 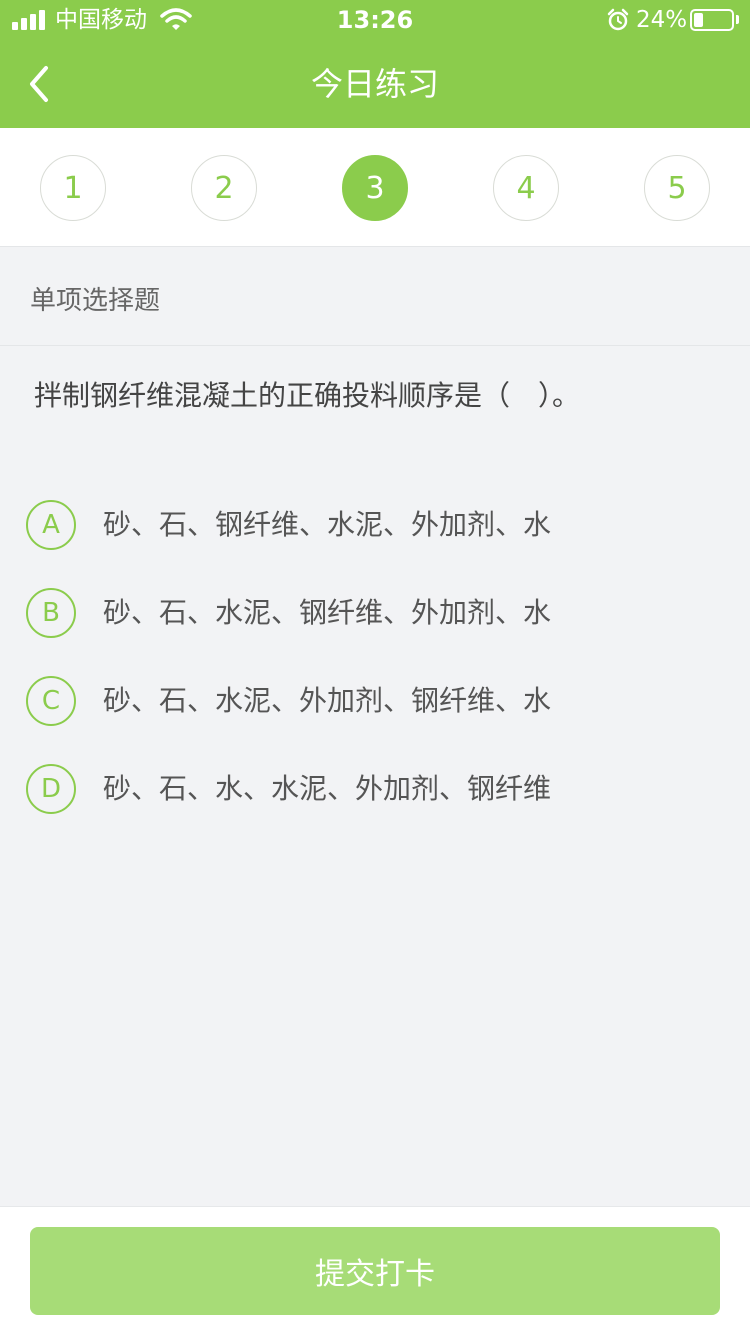 What do you see at coordinates (51, 789) in the screenshot?
I see `option-letter: D` at bounding box center [51, 789].